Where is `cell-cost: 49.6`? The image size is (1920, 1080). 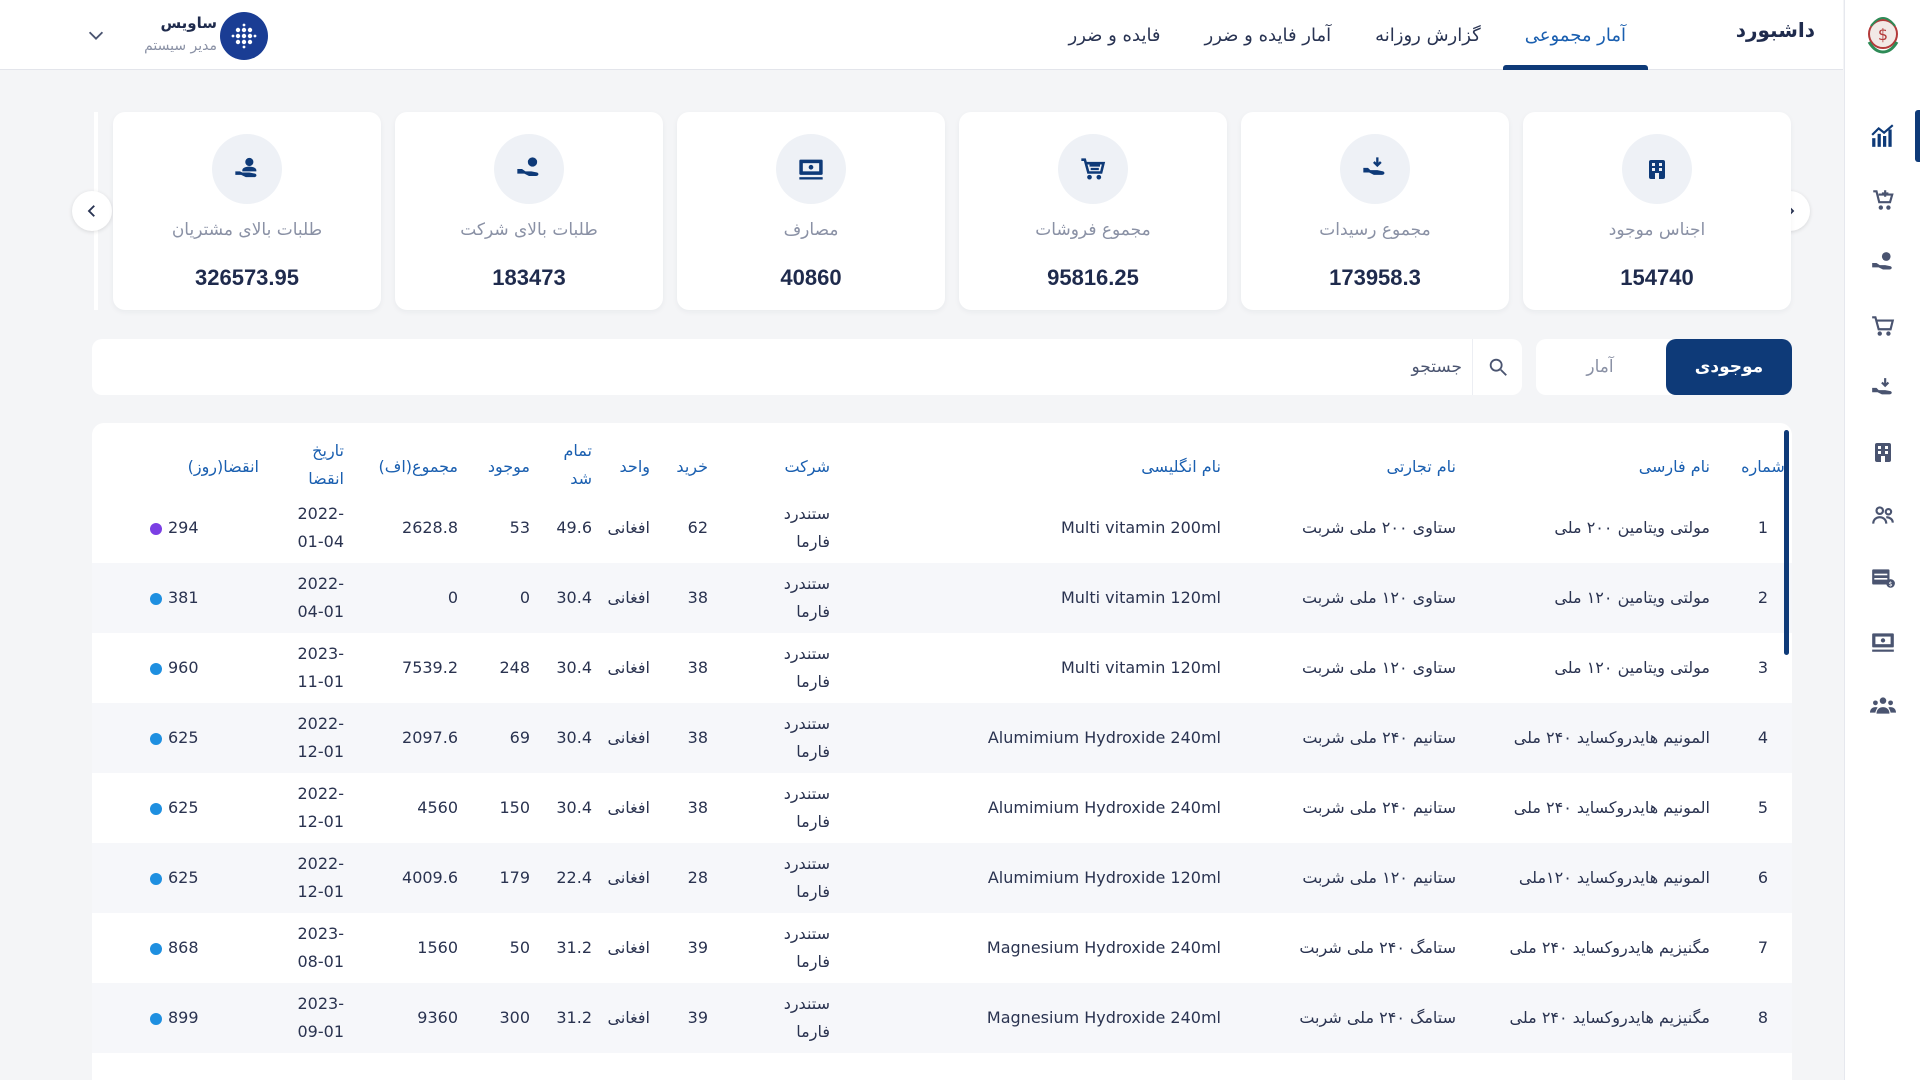
cell-cost: 49.6 is located at coordinates (574, 527).